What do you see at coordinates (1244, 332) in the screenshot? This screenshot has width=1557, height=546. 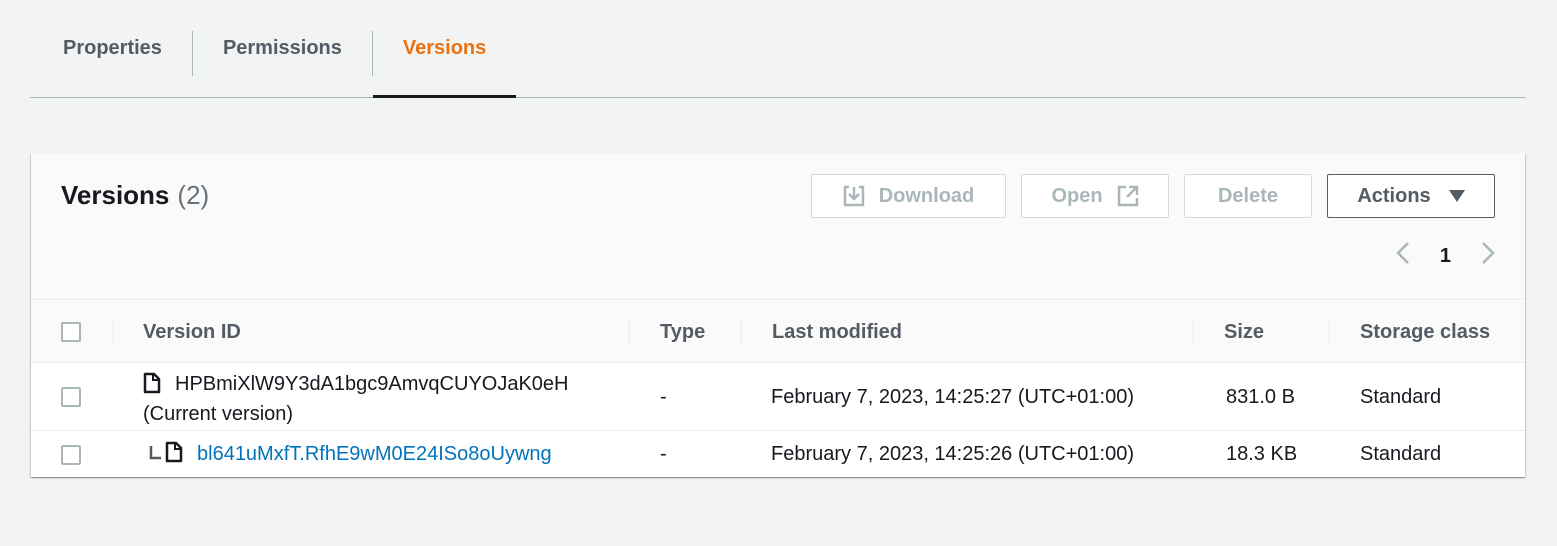 I see `column-header-size: Size` at bounding box center [1244, 332].